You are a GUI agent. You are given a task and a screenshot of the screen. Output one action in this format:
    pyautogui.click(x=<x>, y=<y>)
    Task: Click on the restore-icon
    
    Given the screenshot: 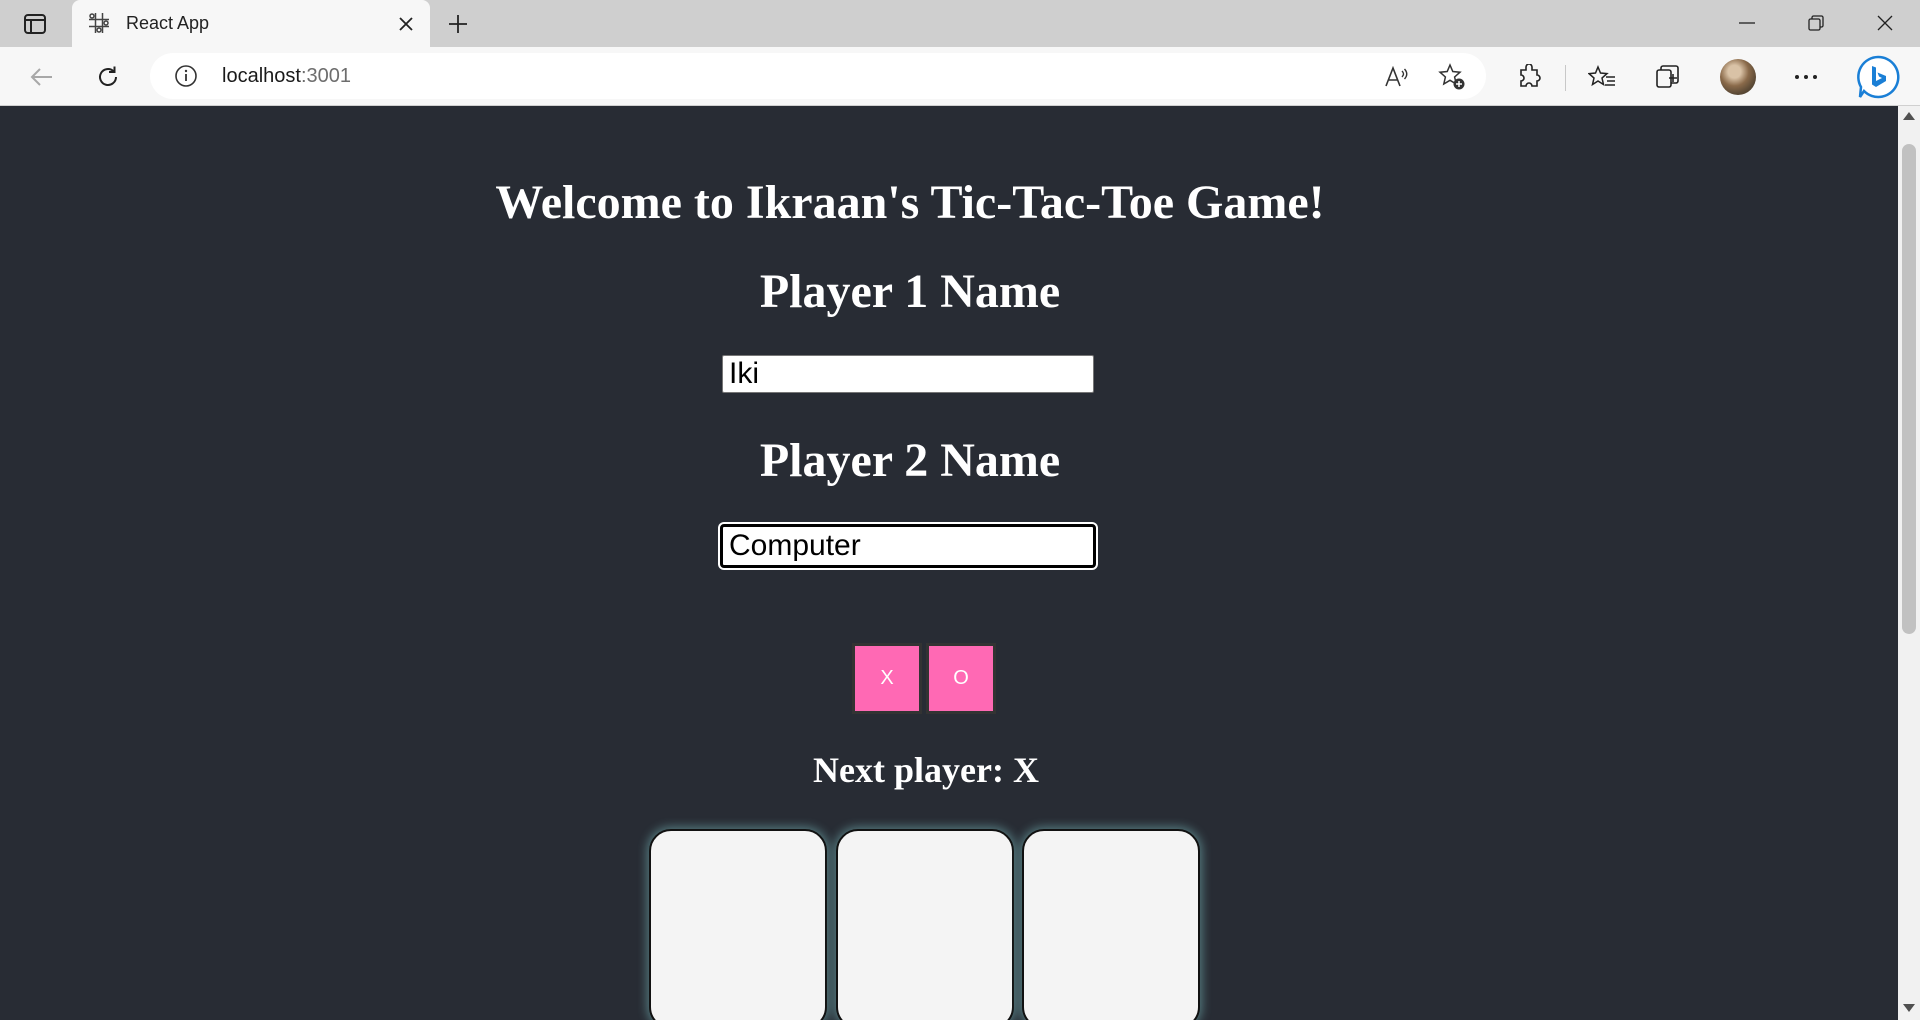 What is the action you would take?
    pyautogui.click(x=1816, y=23)
    